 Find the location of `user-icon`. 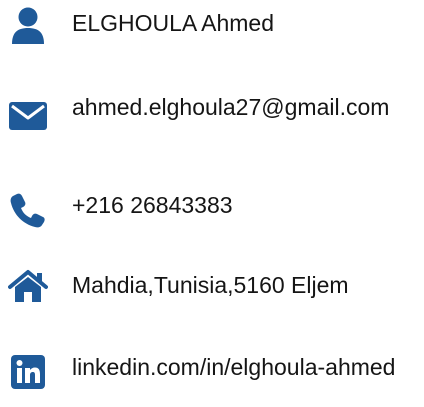

user-icon is located at coordinates (28, 26).